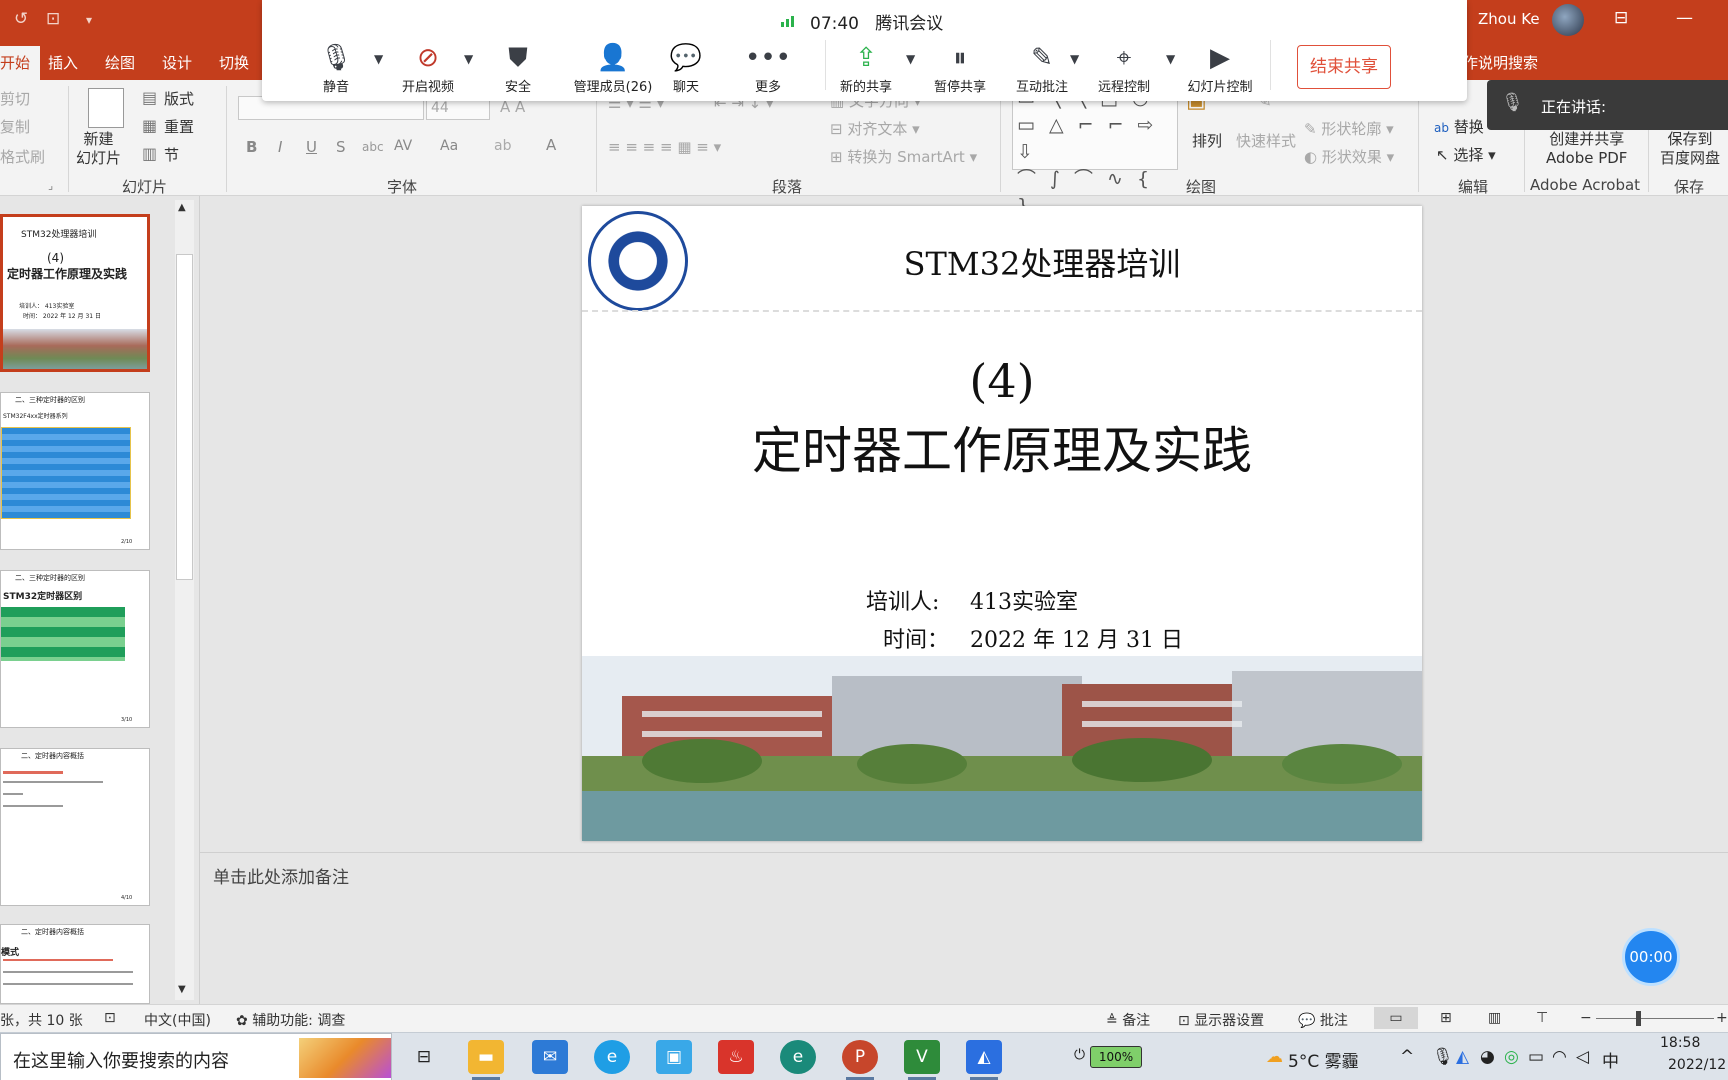  I want to click on powerpoint-icon: P, so click(860, 1060).